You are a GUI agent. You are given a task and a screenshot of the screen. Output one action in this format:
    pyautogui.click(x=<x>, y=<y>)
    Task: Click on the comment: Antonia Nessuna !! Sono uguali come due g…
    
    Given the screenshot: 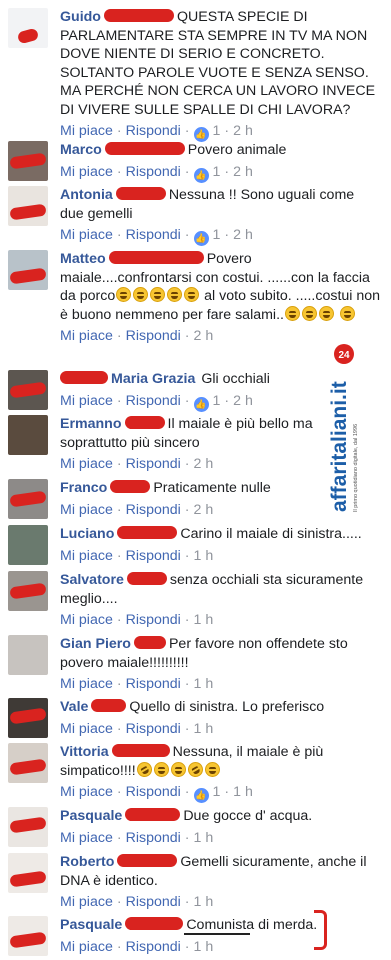 What is the action you would take?
    pyautogui.click(x=195, y=215)
    